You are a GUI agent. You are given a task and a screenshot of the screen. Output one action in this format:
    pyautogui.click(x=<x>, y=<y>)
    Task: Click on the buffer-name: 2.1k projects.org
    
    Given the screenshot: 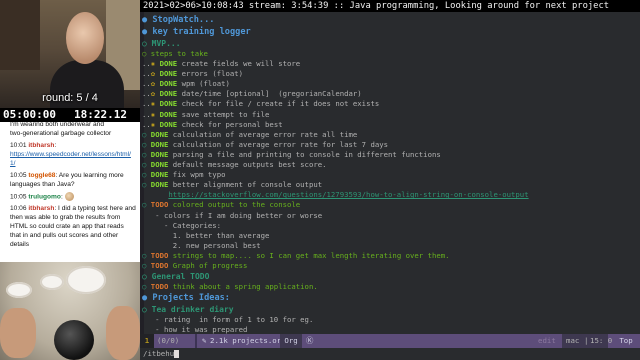 What is the action you would take?
    pyautogui.click(x=248, y=341)
    